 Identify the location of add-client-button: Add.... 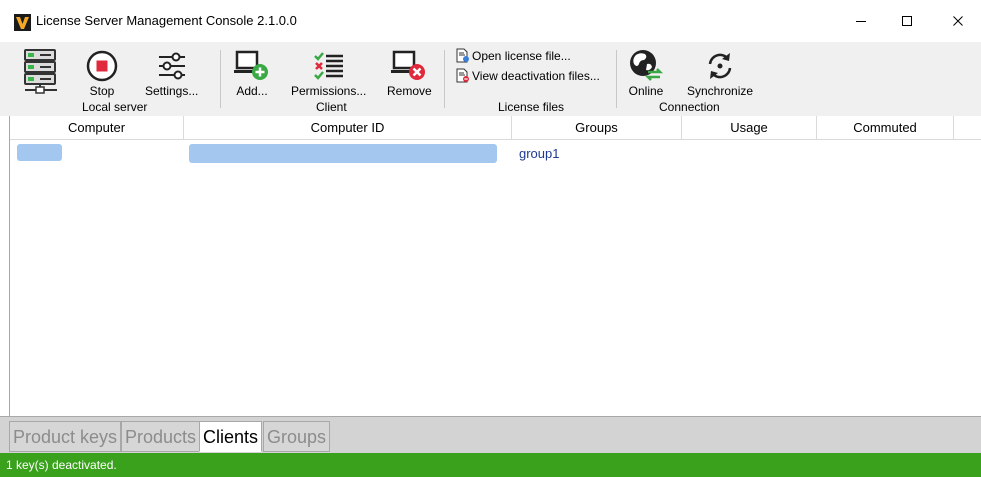
(252, 74).